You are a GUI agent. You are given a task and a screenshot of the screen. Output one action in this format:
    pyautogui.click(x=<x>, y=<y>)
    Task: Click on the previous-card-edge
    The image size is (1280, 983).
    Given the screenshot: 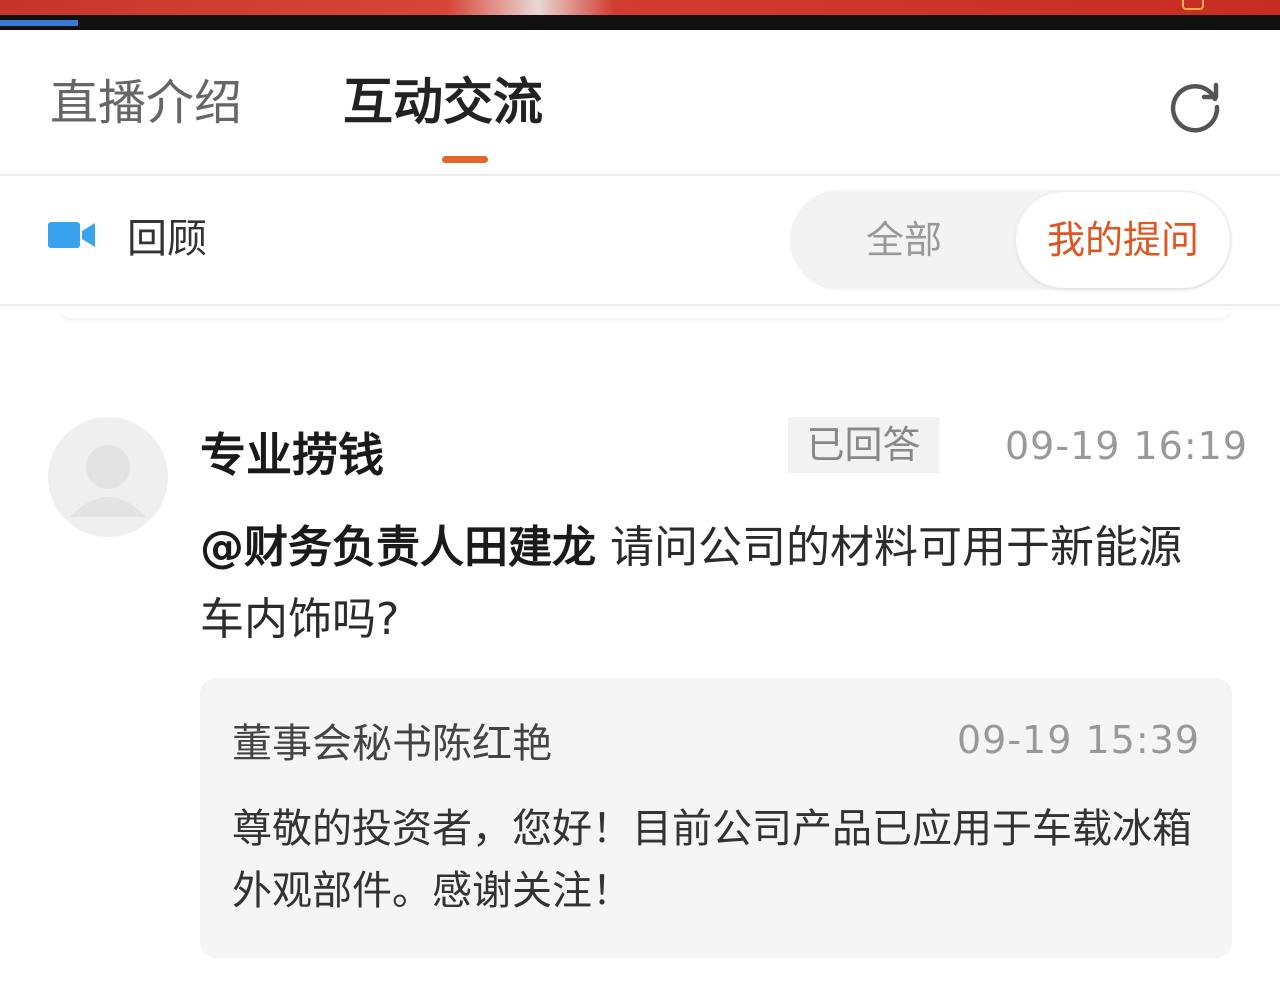 What is the action you would take?
    pyautogui.click(x=645, y=312)
    